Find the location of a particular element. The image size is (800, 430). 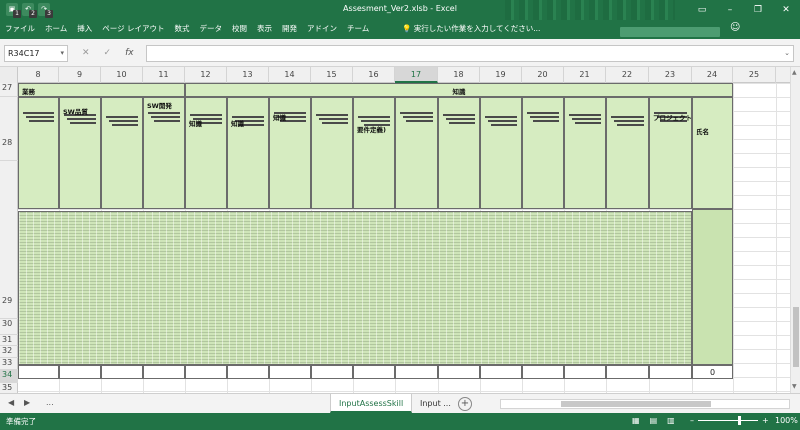

zoom-track is located at coordinates (728, 420).